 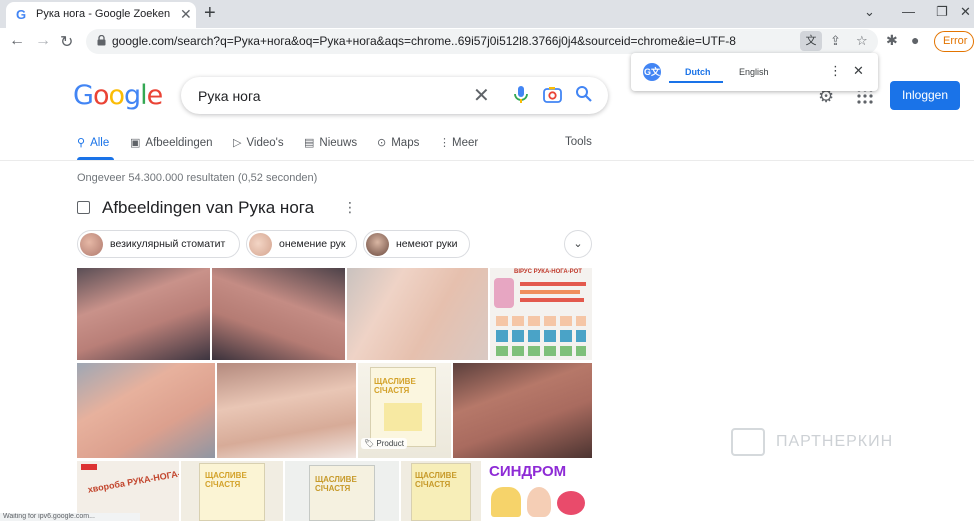 What do you see at coordinates (265, 143) in the screenshot?
I see `tab-label: Video's` at bounding box center [265, 143].